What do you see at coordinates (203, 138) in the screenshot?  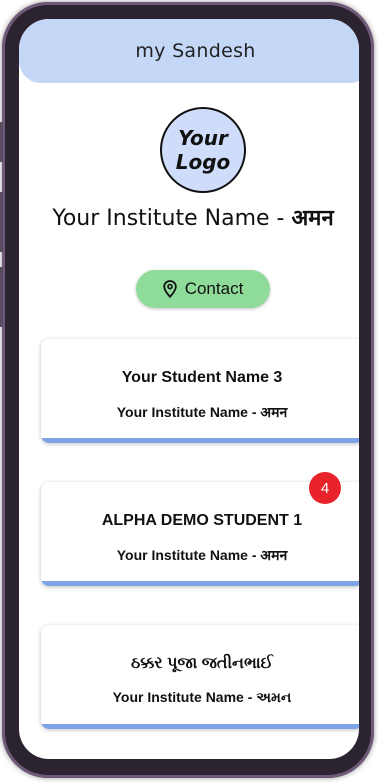 I see `logo-text-line1: Your` at bounding box center [203, 138].